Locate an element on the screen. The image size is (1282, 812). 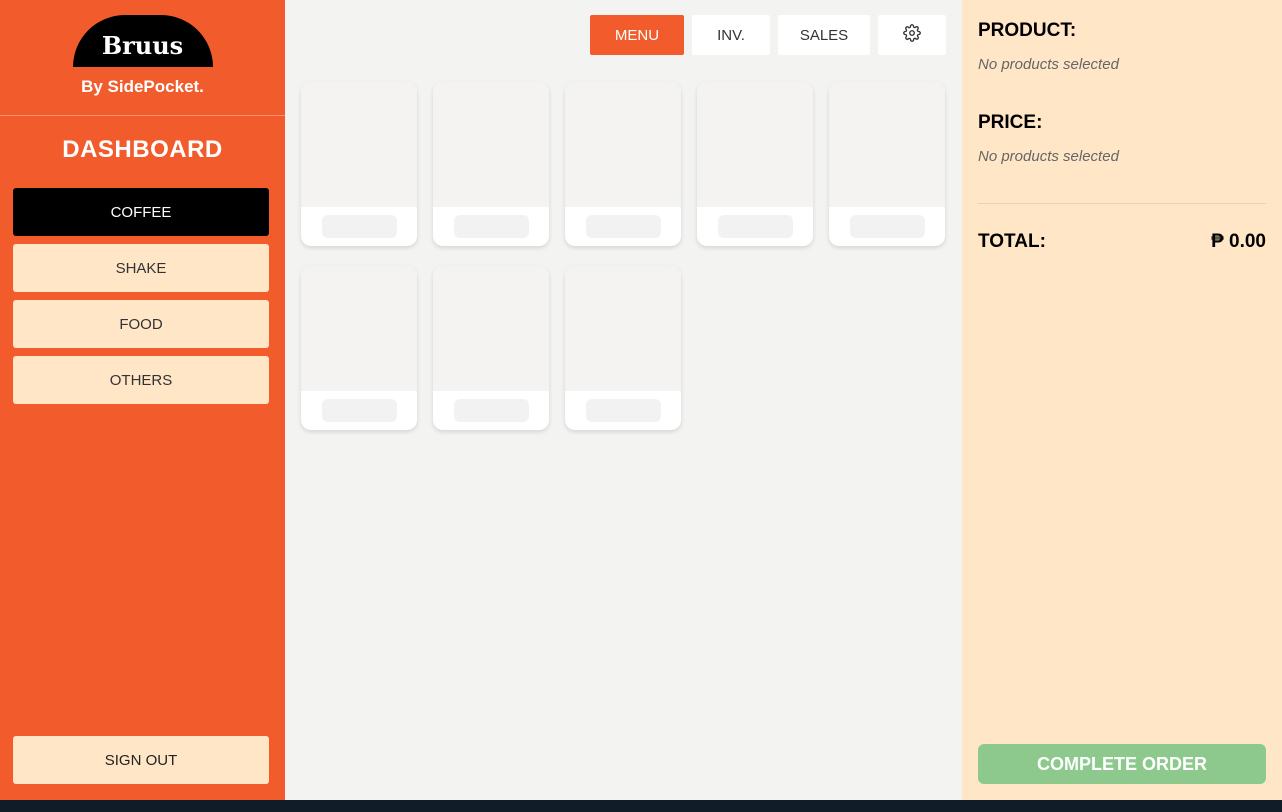
category-food-button: FOOD is located at coordinates (141, 324).